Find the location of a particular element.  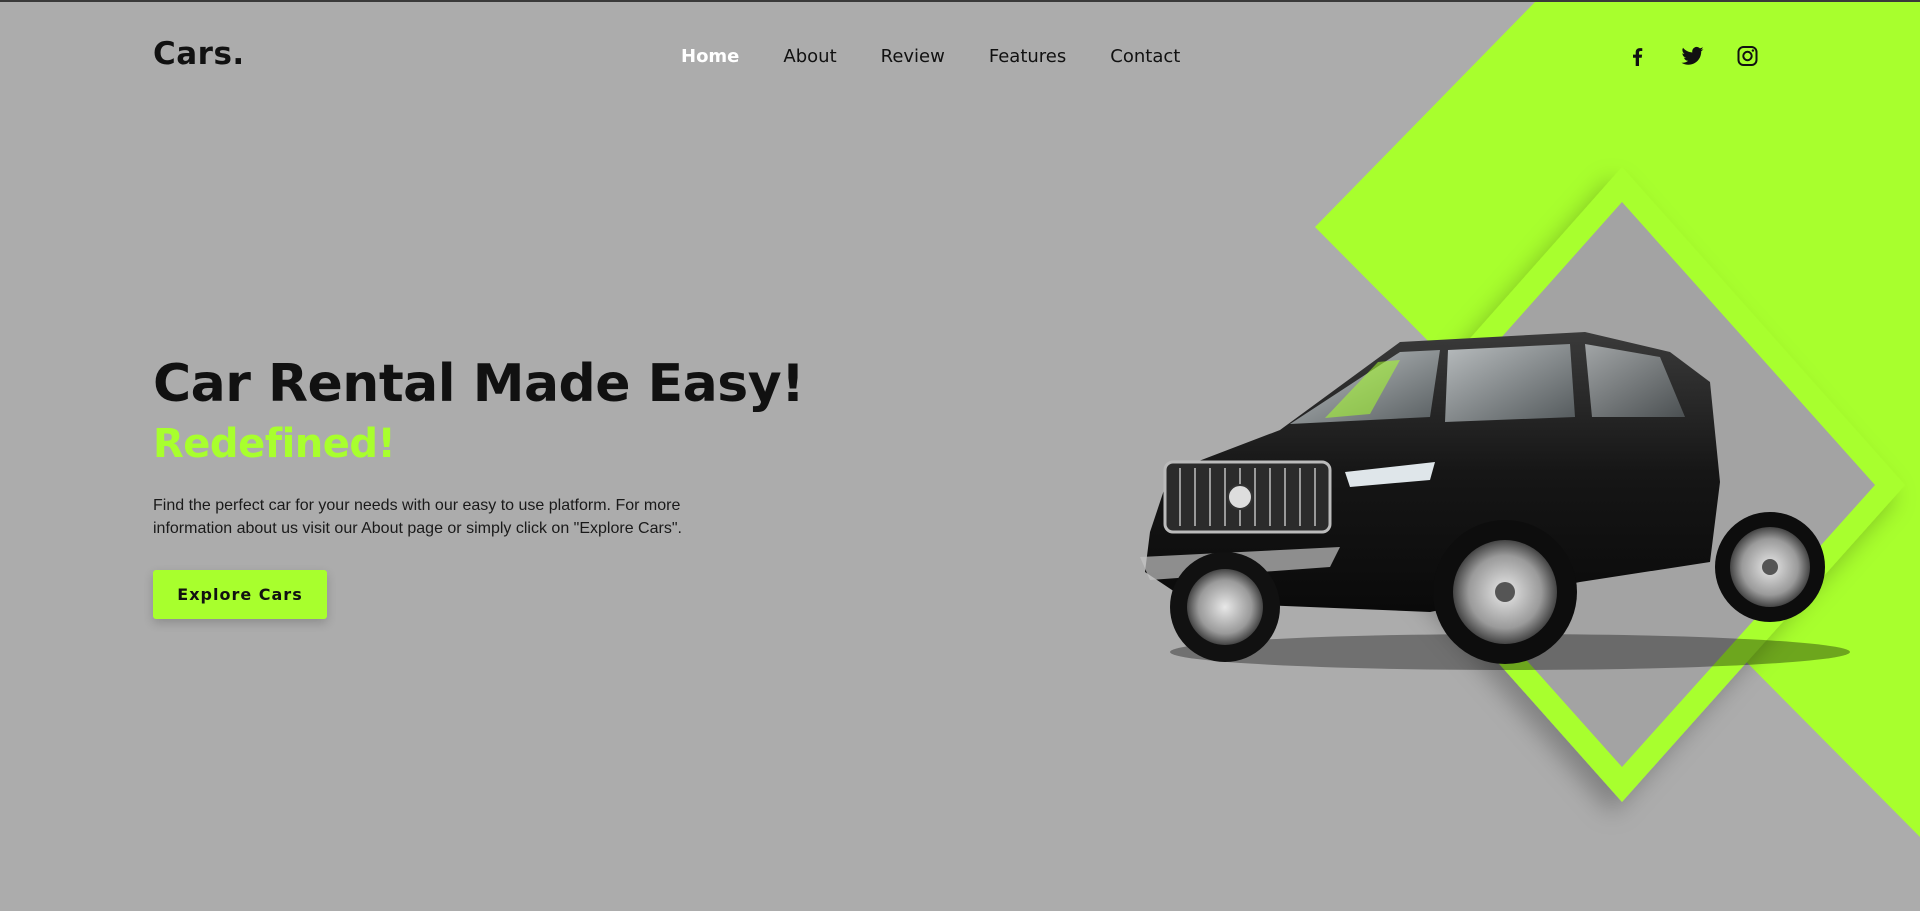

social-links is located at coordinates (1692, 56).